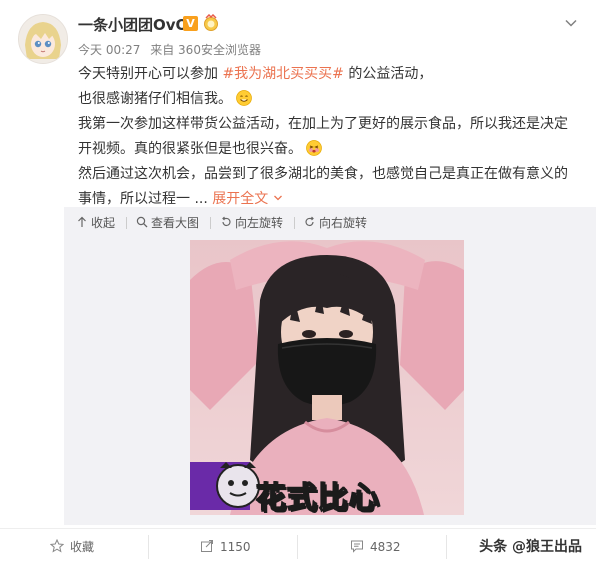  Describe the element at coordinates (226, 221) in the screenshot. I see `rotate-left-icon` at that location.